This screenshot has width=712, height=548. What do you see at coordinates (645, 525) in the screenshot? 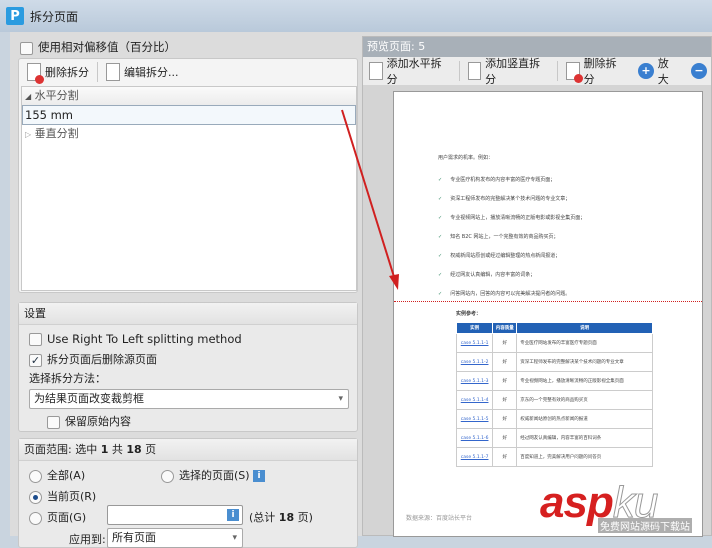
I see `watermark-tagline: 免费网站源码下载站` at bounding box center [645, 525].